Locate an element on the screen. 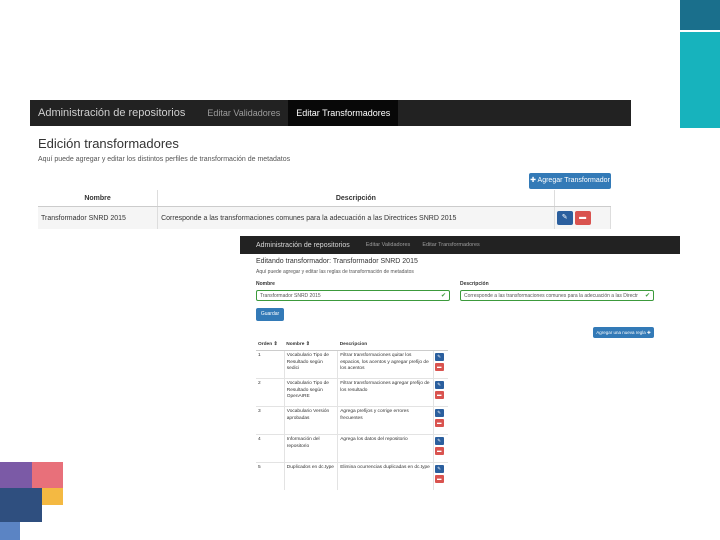  decor-block-navy is located at coordinates (21, 505).